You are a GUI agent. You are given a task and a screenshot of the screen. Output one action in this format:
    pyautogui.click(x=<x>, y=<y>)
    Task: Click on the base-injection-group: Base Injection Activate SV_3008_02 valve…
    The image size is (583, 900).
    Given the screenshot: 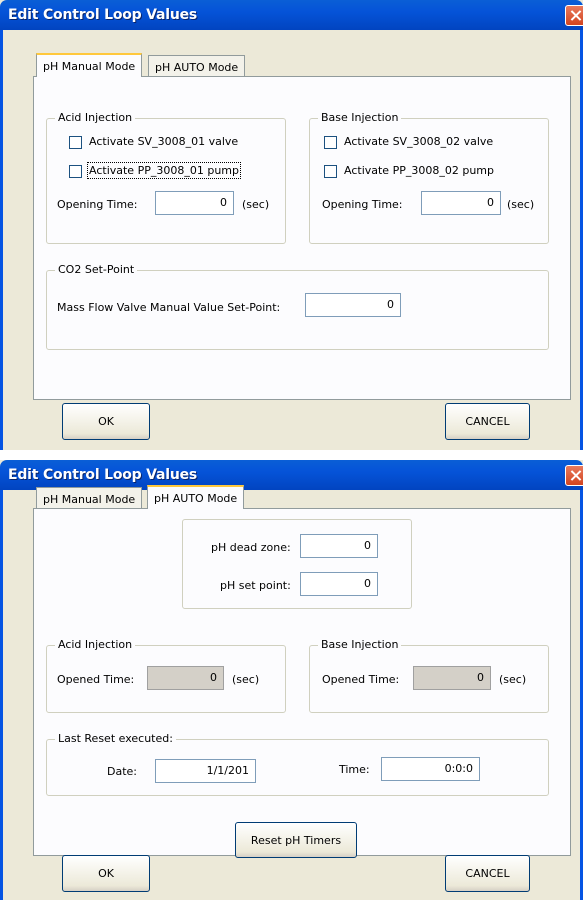 What is the action you would take?
    pyautogui.click(x=429, y=177)
    